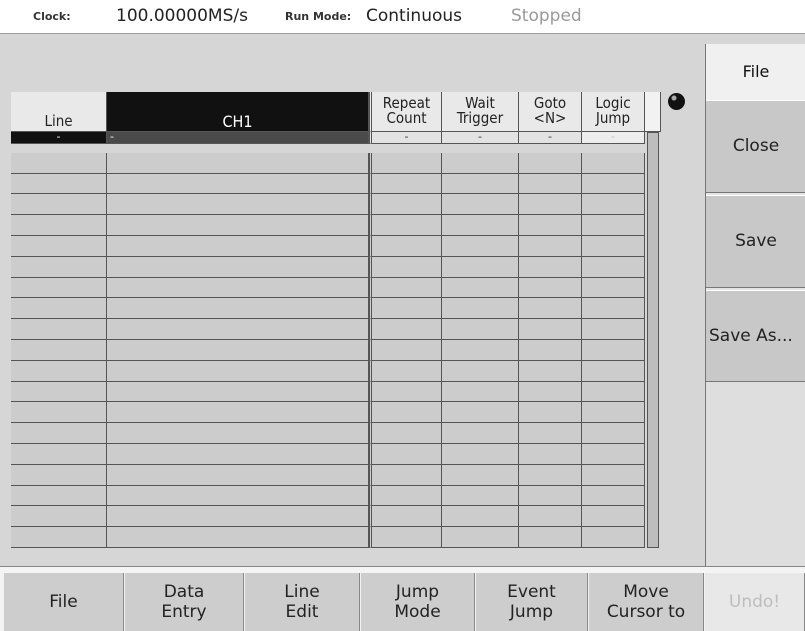 Image resolution: width=805 pixels, height=631 pixels. Describe the element at coordinates (302, 602) in the screenshot. I see `line-edit-button: Line Edit` at that location.